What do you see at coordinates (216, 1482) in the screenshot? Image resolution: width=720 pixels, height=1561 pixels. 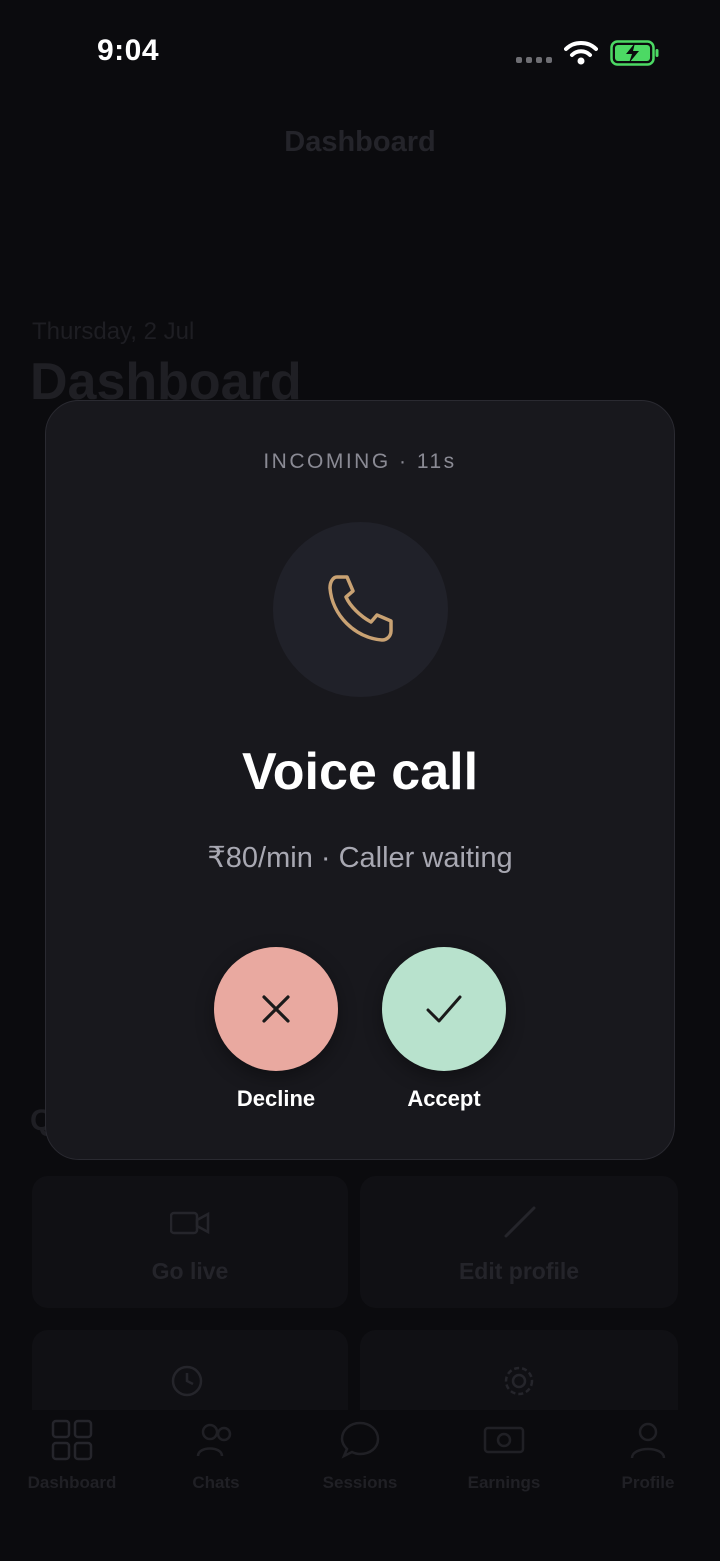 I see `tab-label: Chats` at bounding box center [216, 1482].